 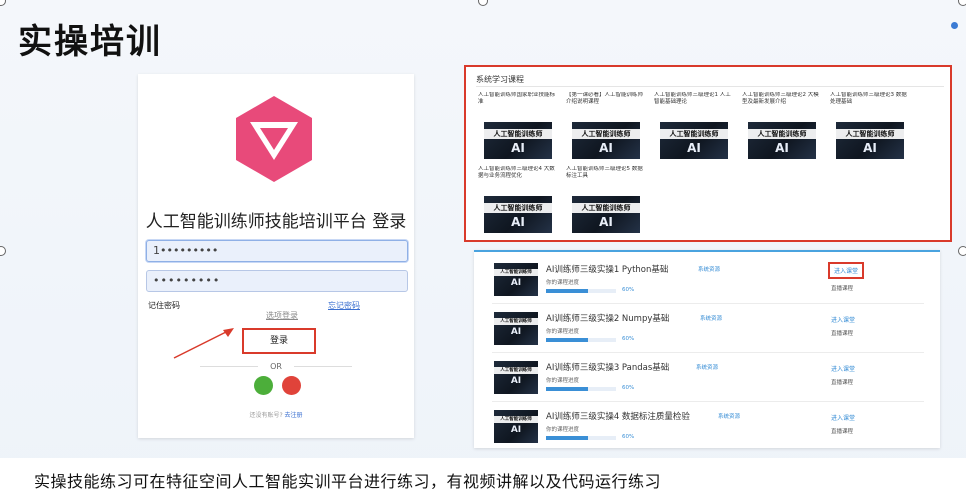 What do you see at coordinates (962, 3) in the screenshot?
I see `resize-handle-top-right` at bounding box center [962, 3].